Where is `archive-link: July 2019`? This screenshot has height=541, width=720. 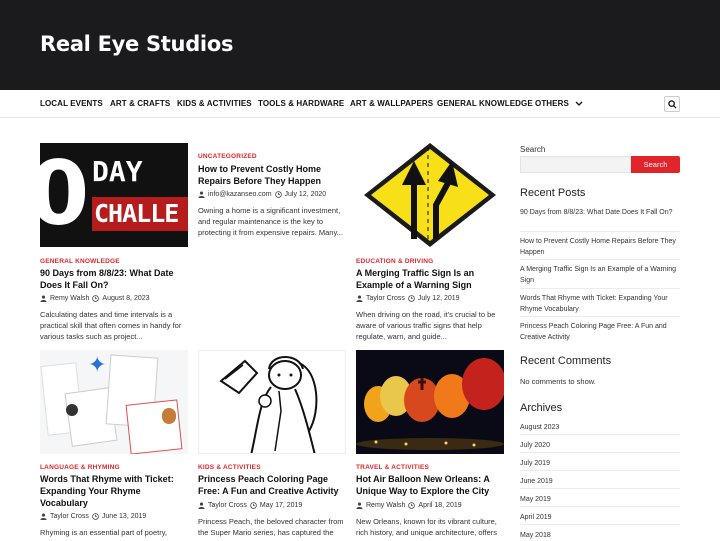
archive-link: July 2019 is located at coordinates (600, 463).